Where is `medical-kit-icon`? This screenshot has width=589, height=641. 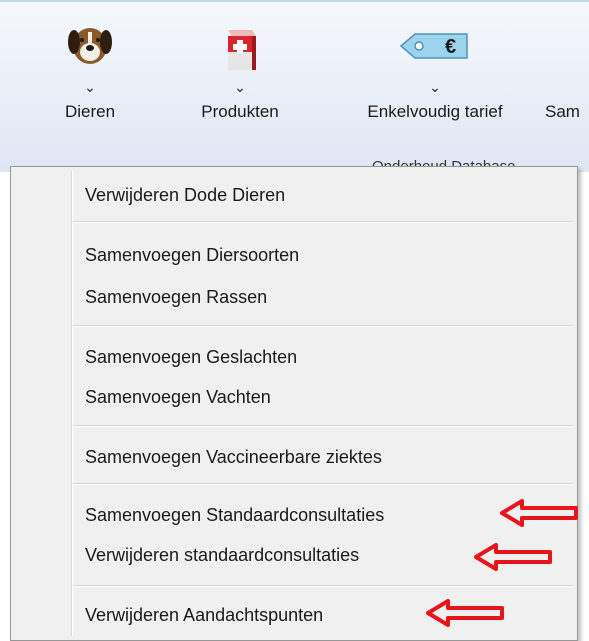
medical-kit-icon is located at coordinates (240, 48).